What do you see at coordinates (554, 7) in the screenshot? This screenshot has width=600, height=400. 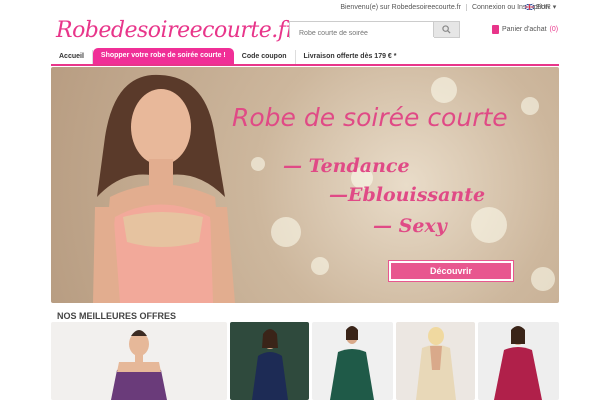 I see `caret-down-icon: ▾` at bounding box center [554, 7].